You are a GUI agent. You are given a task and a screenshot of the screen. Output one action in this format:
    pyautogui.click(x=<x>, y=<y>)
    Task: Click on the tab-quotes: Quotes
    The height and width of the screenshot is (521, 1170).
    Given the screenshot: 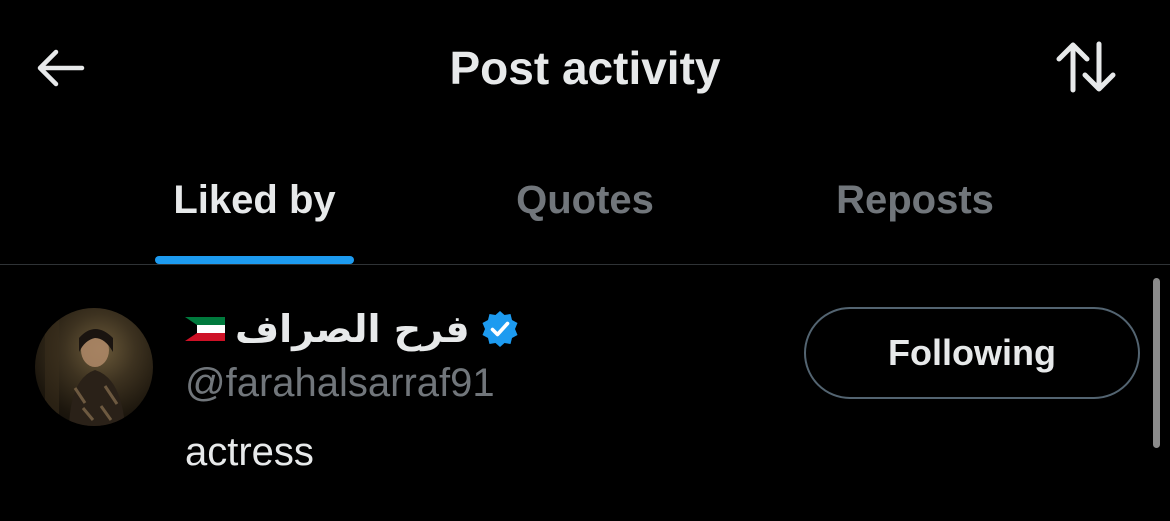 What is the action you would take?
    pyautogui.click(x=585, y=202)
    